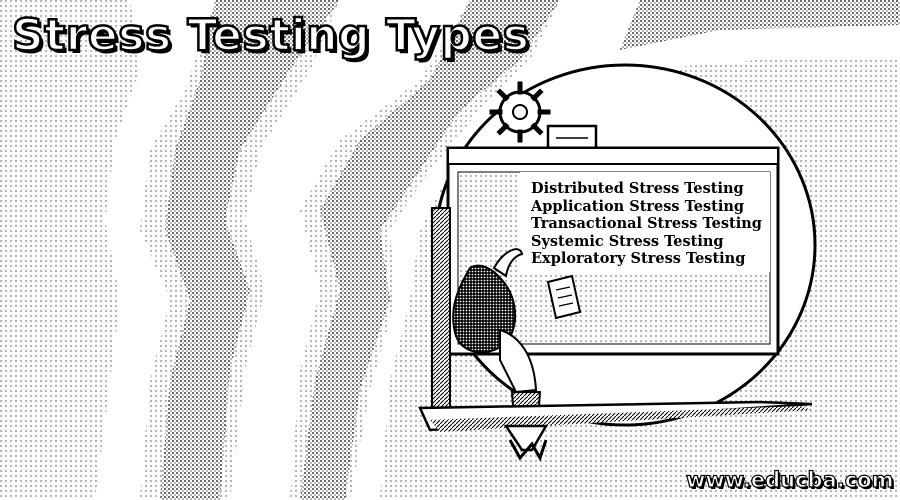 The width and height of the screenshot is (900, 500). What do you see at coordinates (520, 112) in the screenshot?
I see `gear-icon` at bounding box center [520, 112].